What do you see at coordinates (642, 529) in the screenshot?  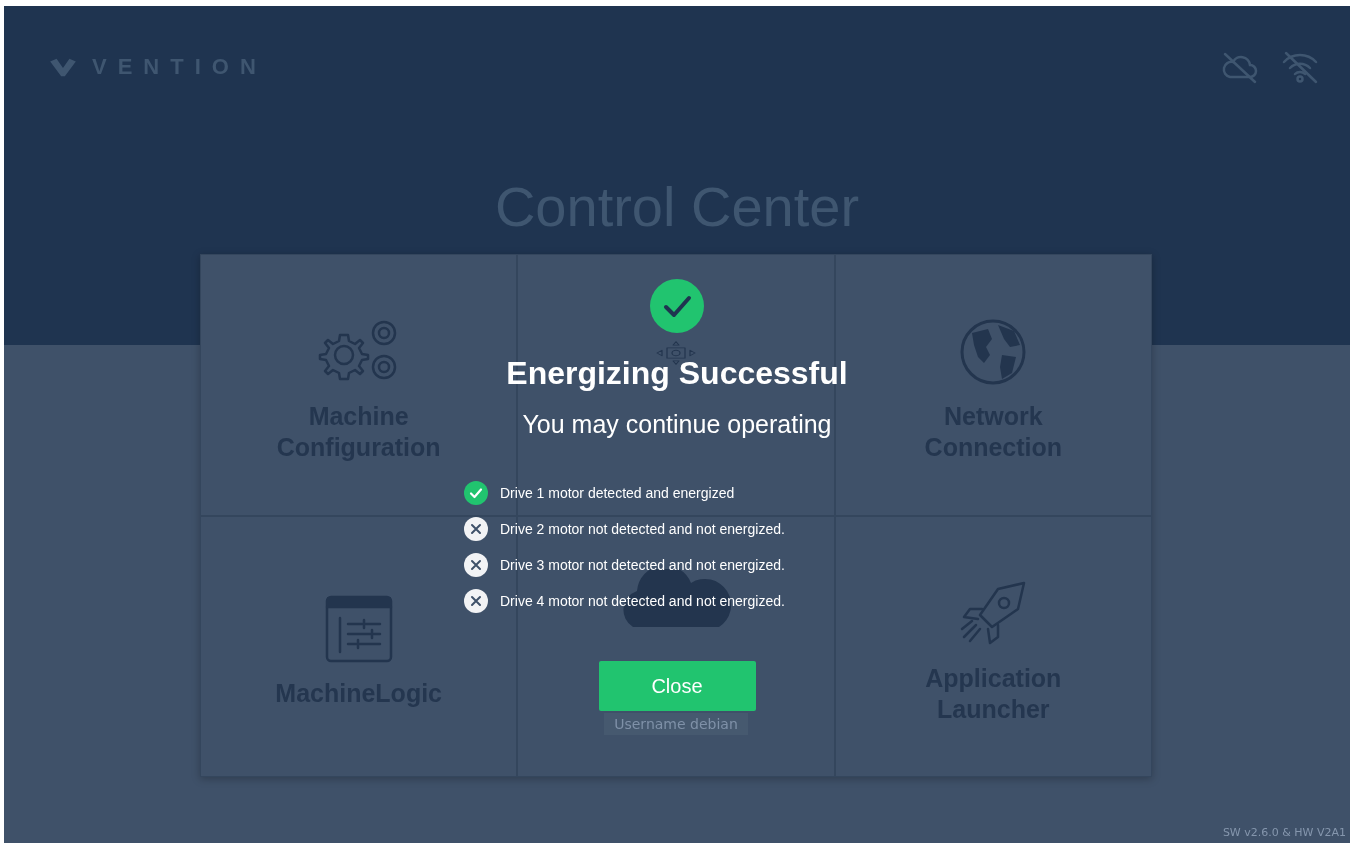 I see `status-text: Drive 2 motor not detected and not energized.` at bounding box center [642, 529].